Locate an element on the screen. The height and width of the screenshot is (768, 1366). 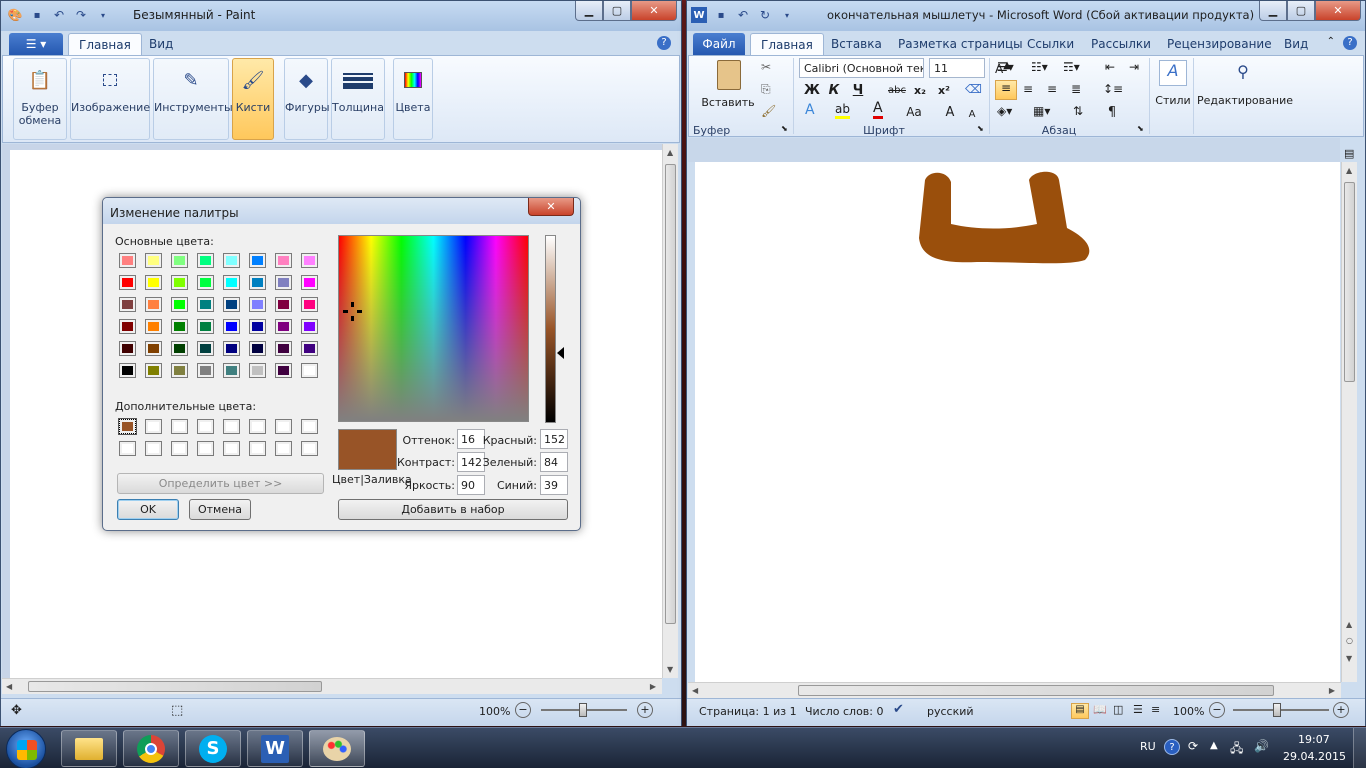
bullets-icon: ☰▾ is located at coordinates (1005, 67).